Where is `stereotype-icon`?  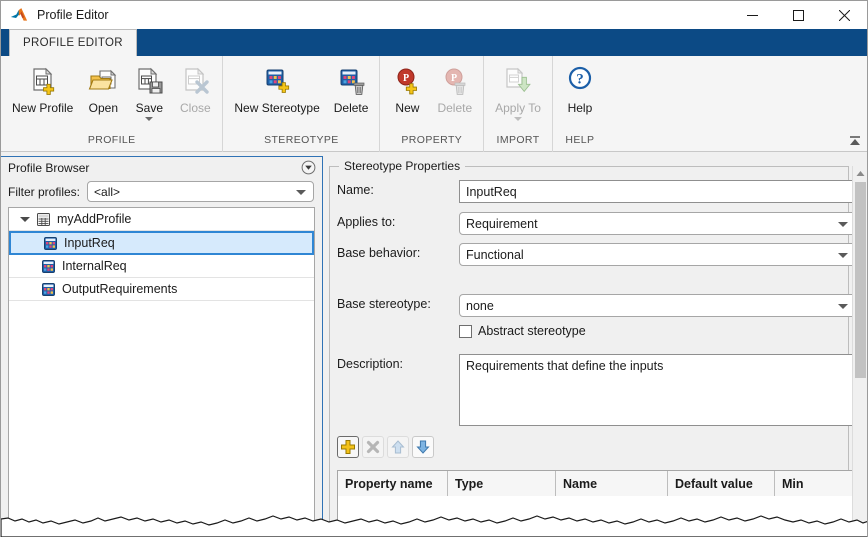
stereotype-icon is located at coordinates (48, 266).